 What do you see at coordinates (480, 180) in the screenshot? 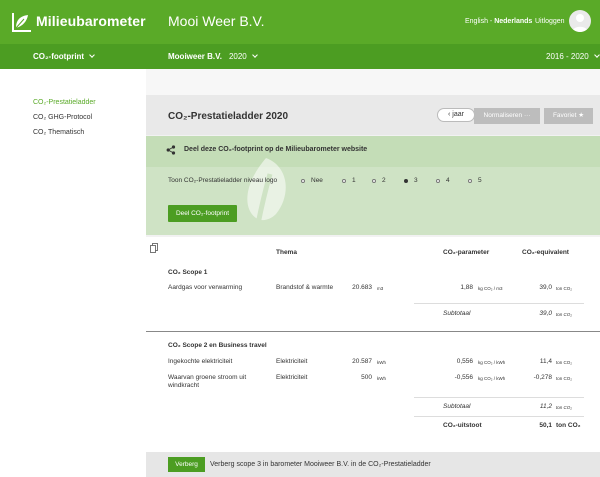
I see `option-label: 5` at bounding box center [480, 180].